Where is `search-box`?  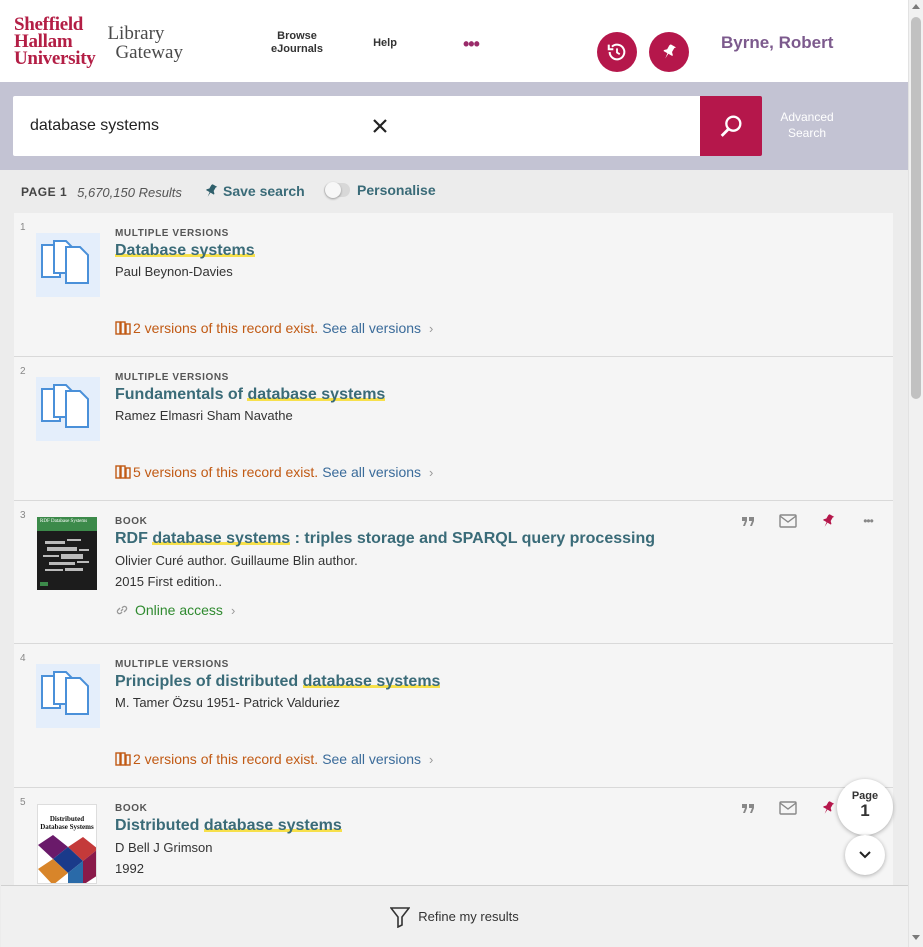
search-box is located at coordinates (356, 126).